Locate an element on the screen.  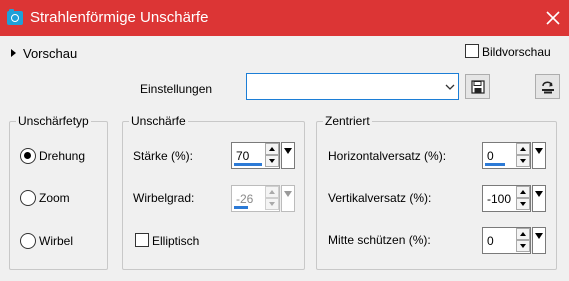
close-button is located at coordinates (553, 18).